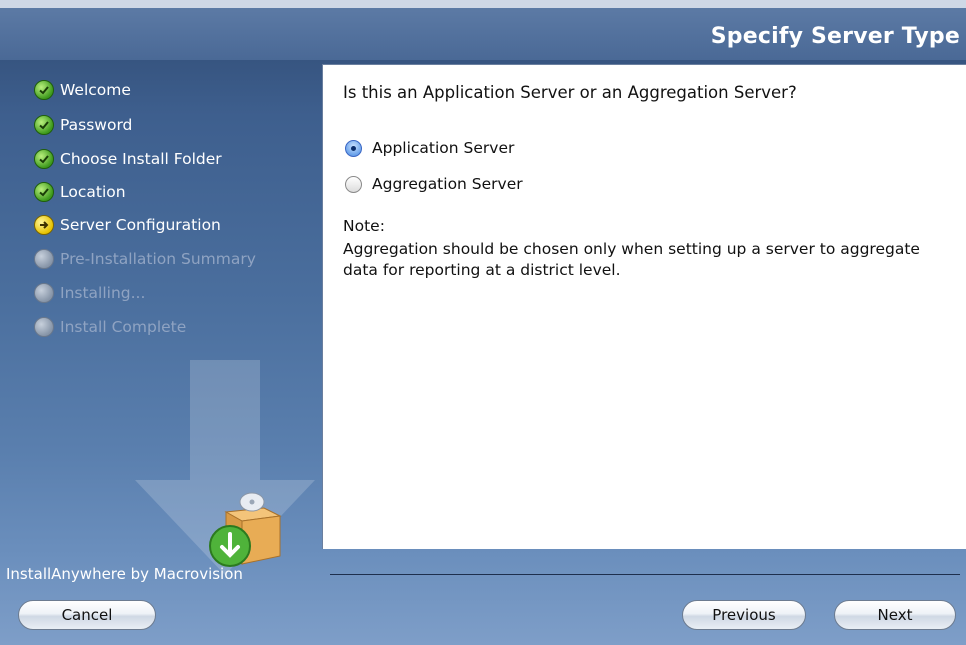 The height and width of the screenshot is (645, 966). I want to click on step-choose-install-folder: Choose Install Folder, so click(128, 159).